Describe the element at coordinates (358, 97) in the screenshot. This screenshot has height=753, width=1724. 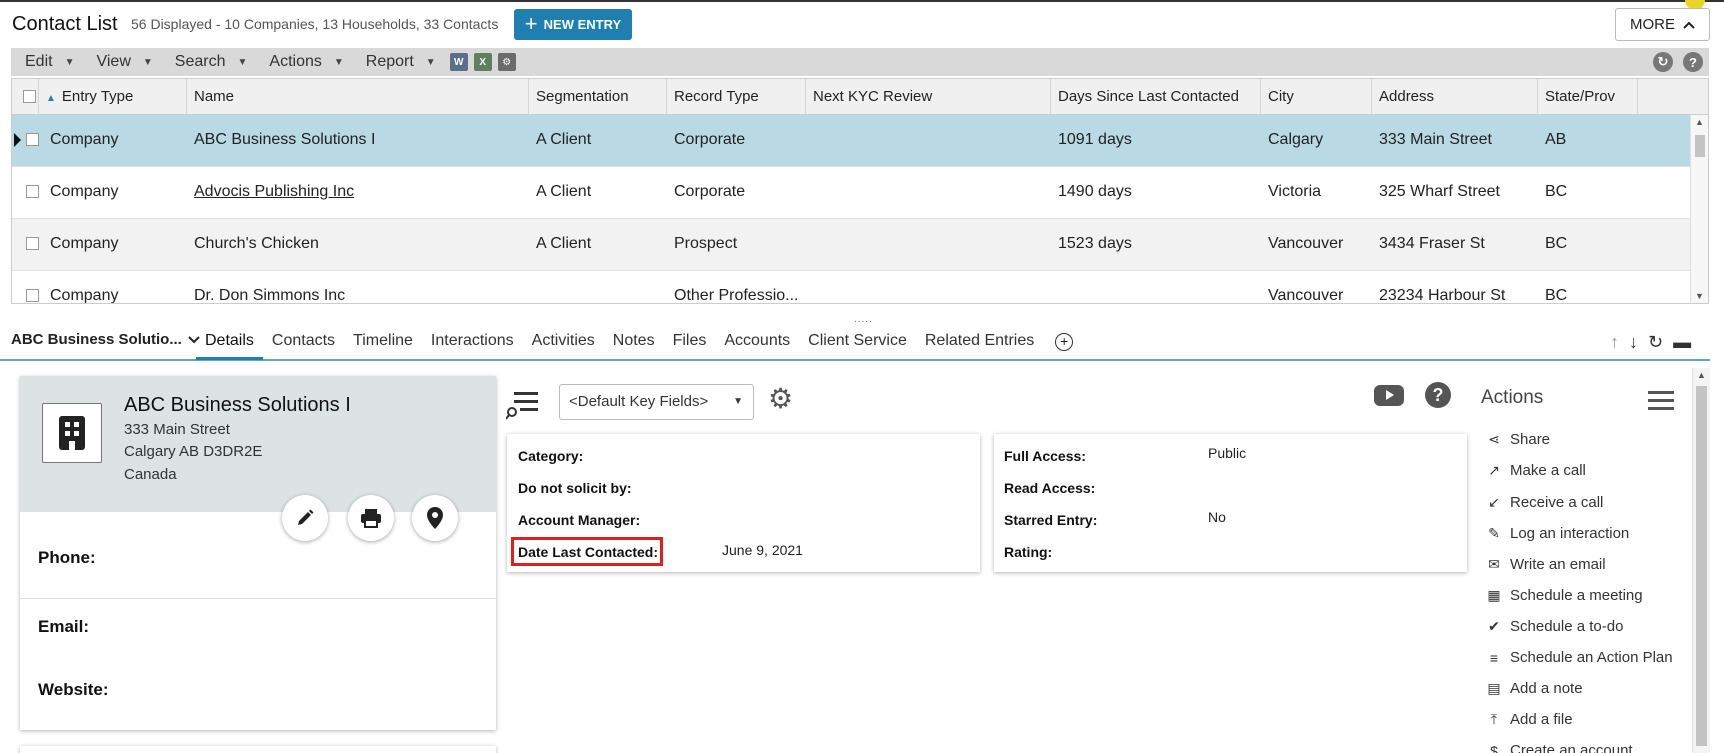
I see `col-name: Name` at that location.